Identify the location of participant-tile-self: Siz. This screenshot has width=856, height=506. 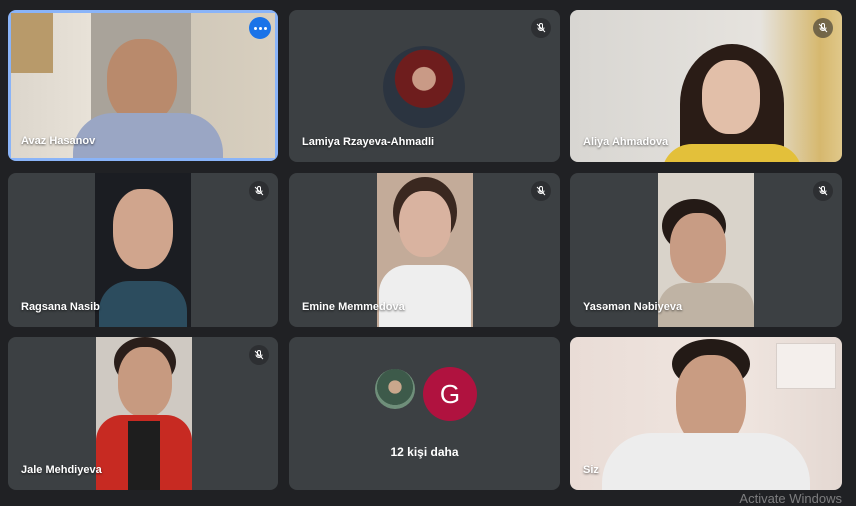
(706, 413).